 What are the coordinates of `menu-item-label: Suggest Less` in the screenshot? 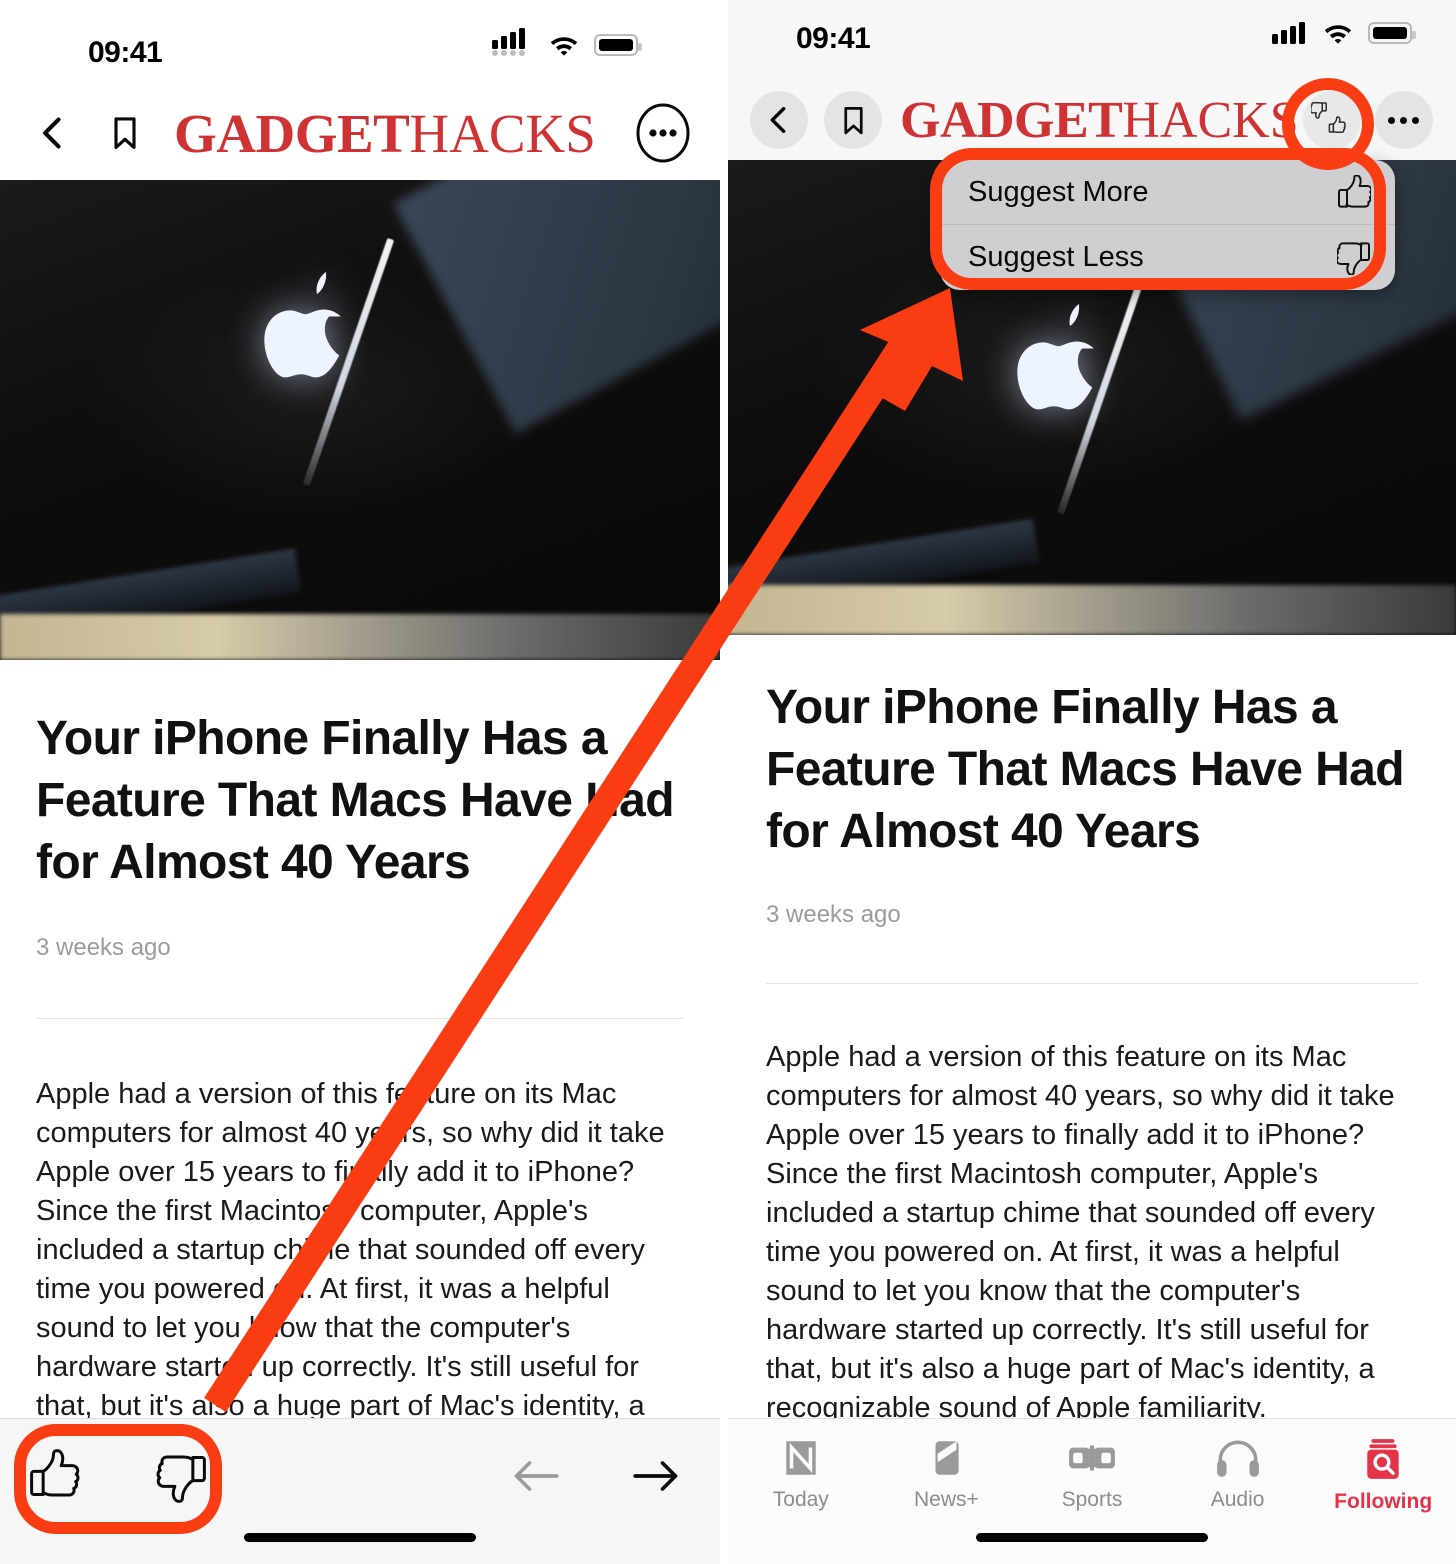 It's located at (1056, 257).